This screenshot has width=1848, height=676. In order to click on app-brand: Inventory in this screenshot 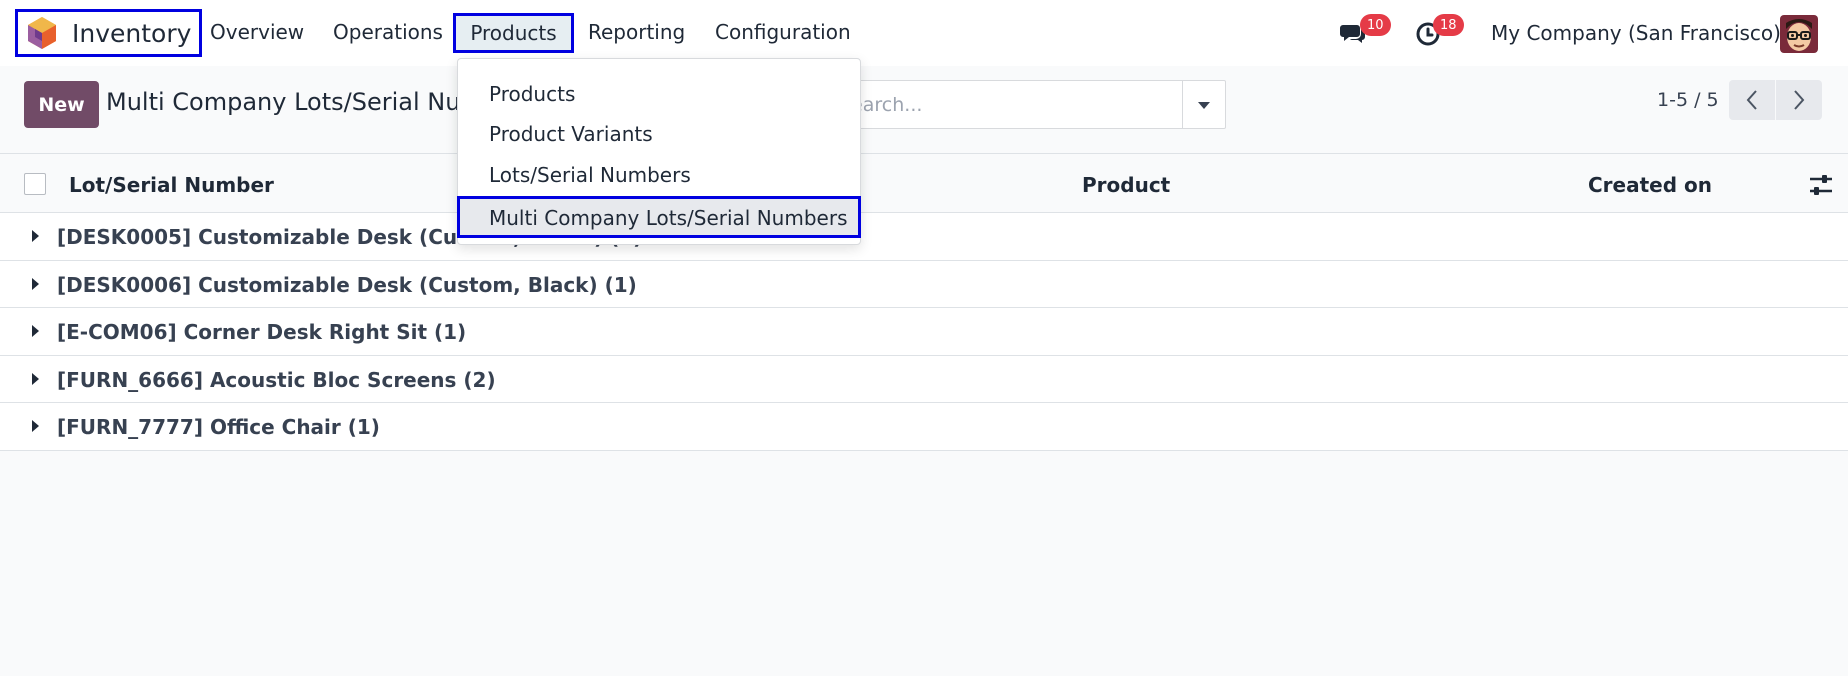, I will do `click(109, 33)`.